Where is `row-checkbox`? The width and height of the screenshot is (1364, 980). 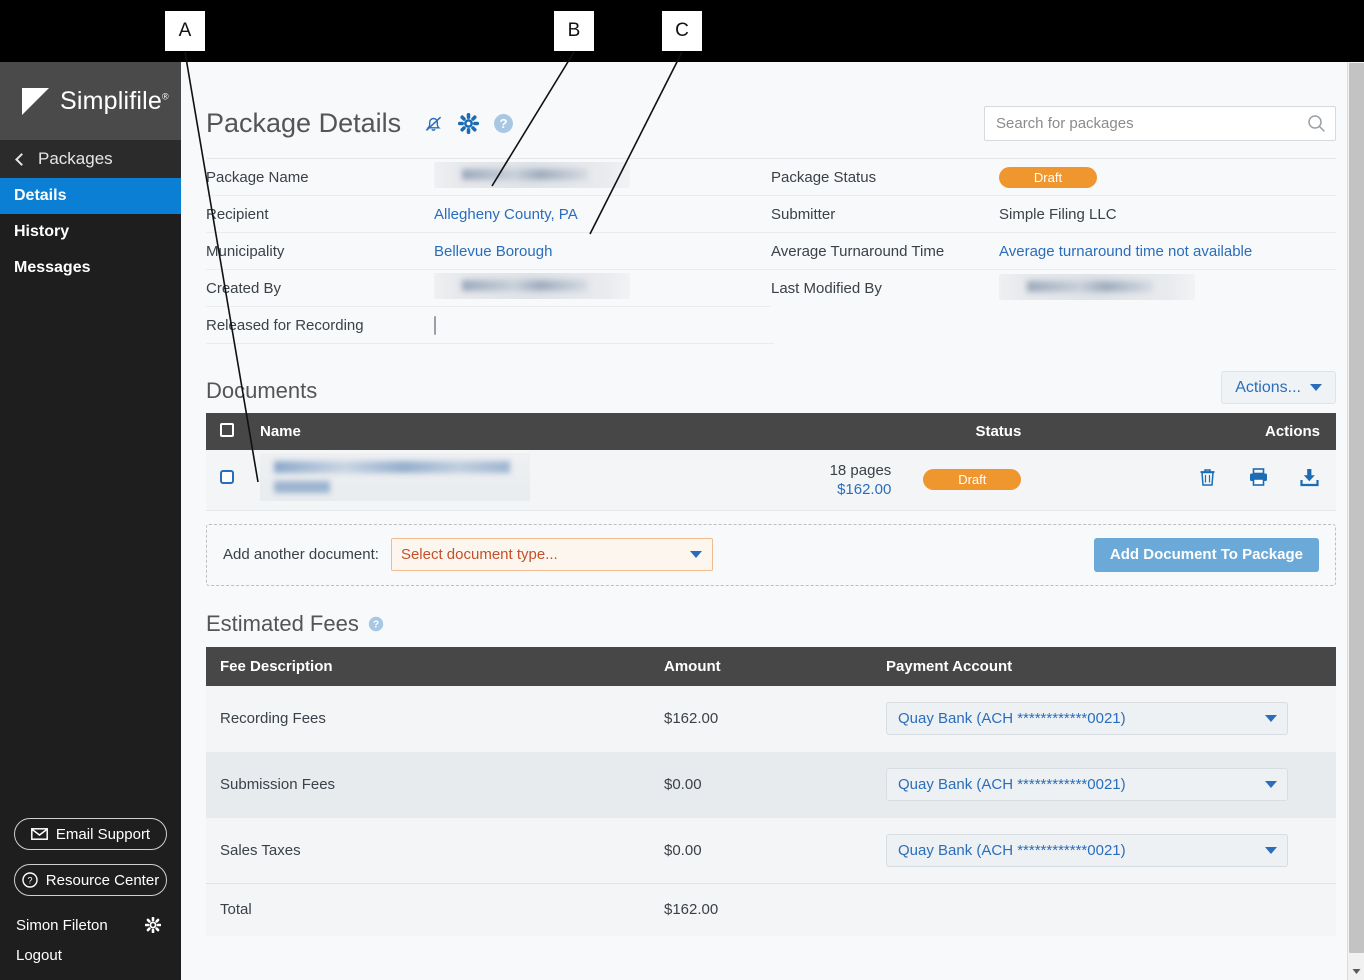
row-checkbox is located at coordinates (227, 477).